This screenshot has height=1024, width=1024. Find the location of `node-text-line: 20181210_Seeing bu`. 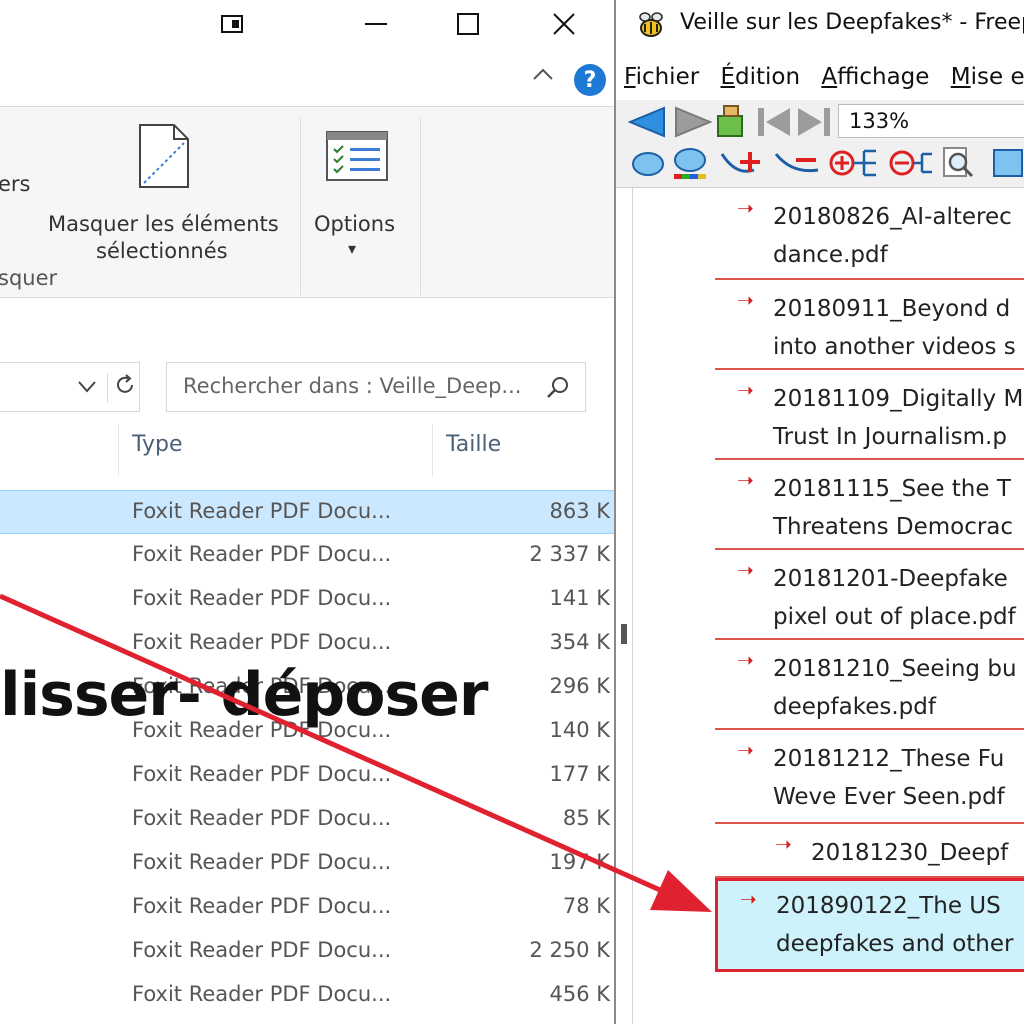

node-text-line: 20181210_Seeing bu is located at coordinates (895, 669).